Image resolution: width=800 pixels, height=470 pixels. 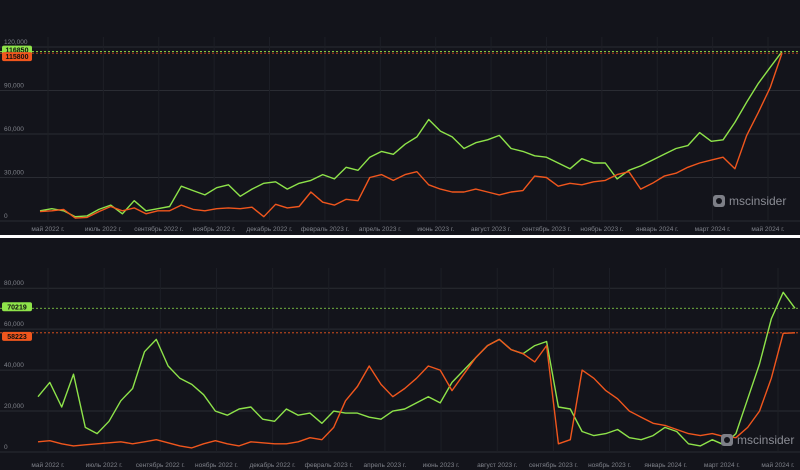 I want to click on y-tick-label: 30,000, so click(x=14, y=173).